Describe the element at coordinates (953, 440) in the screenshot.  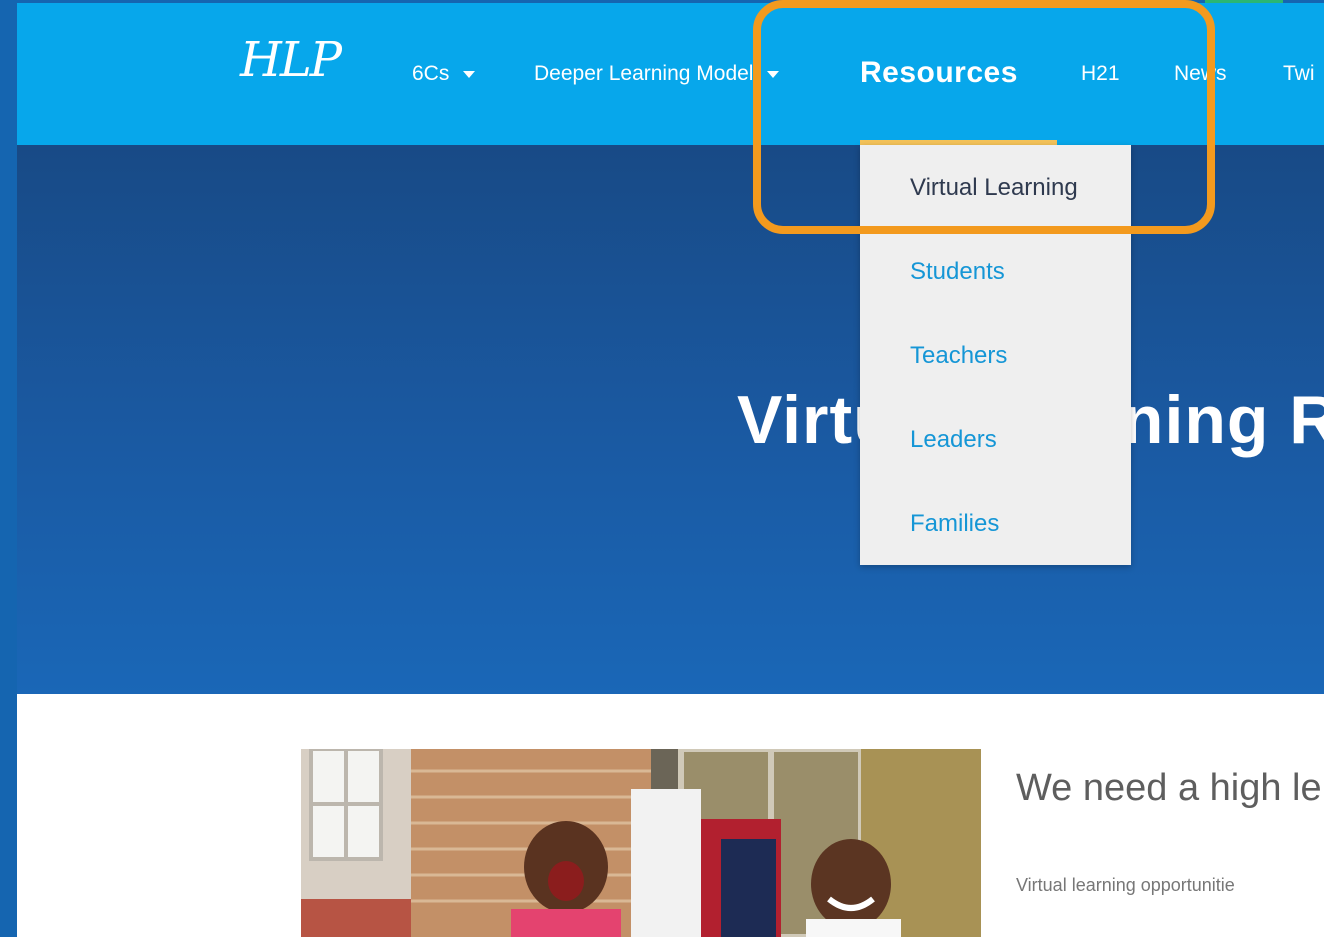
I see `dropdown-item-leaders: Leaders` at that location.